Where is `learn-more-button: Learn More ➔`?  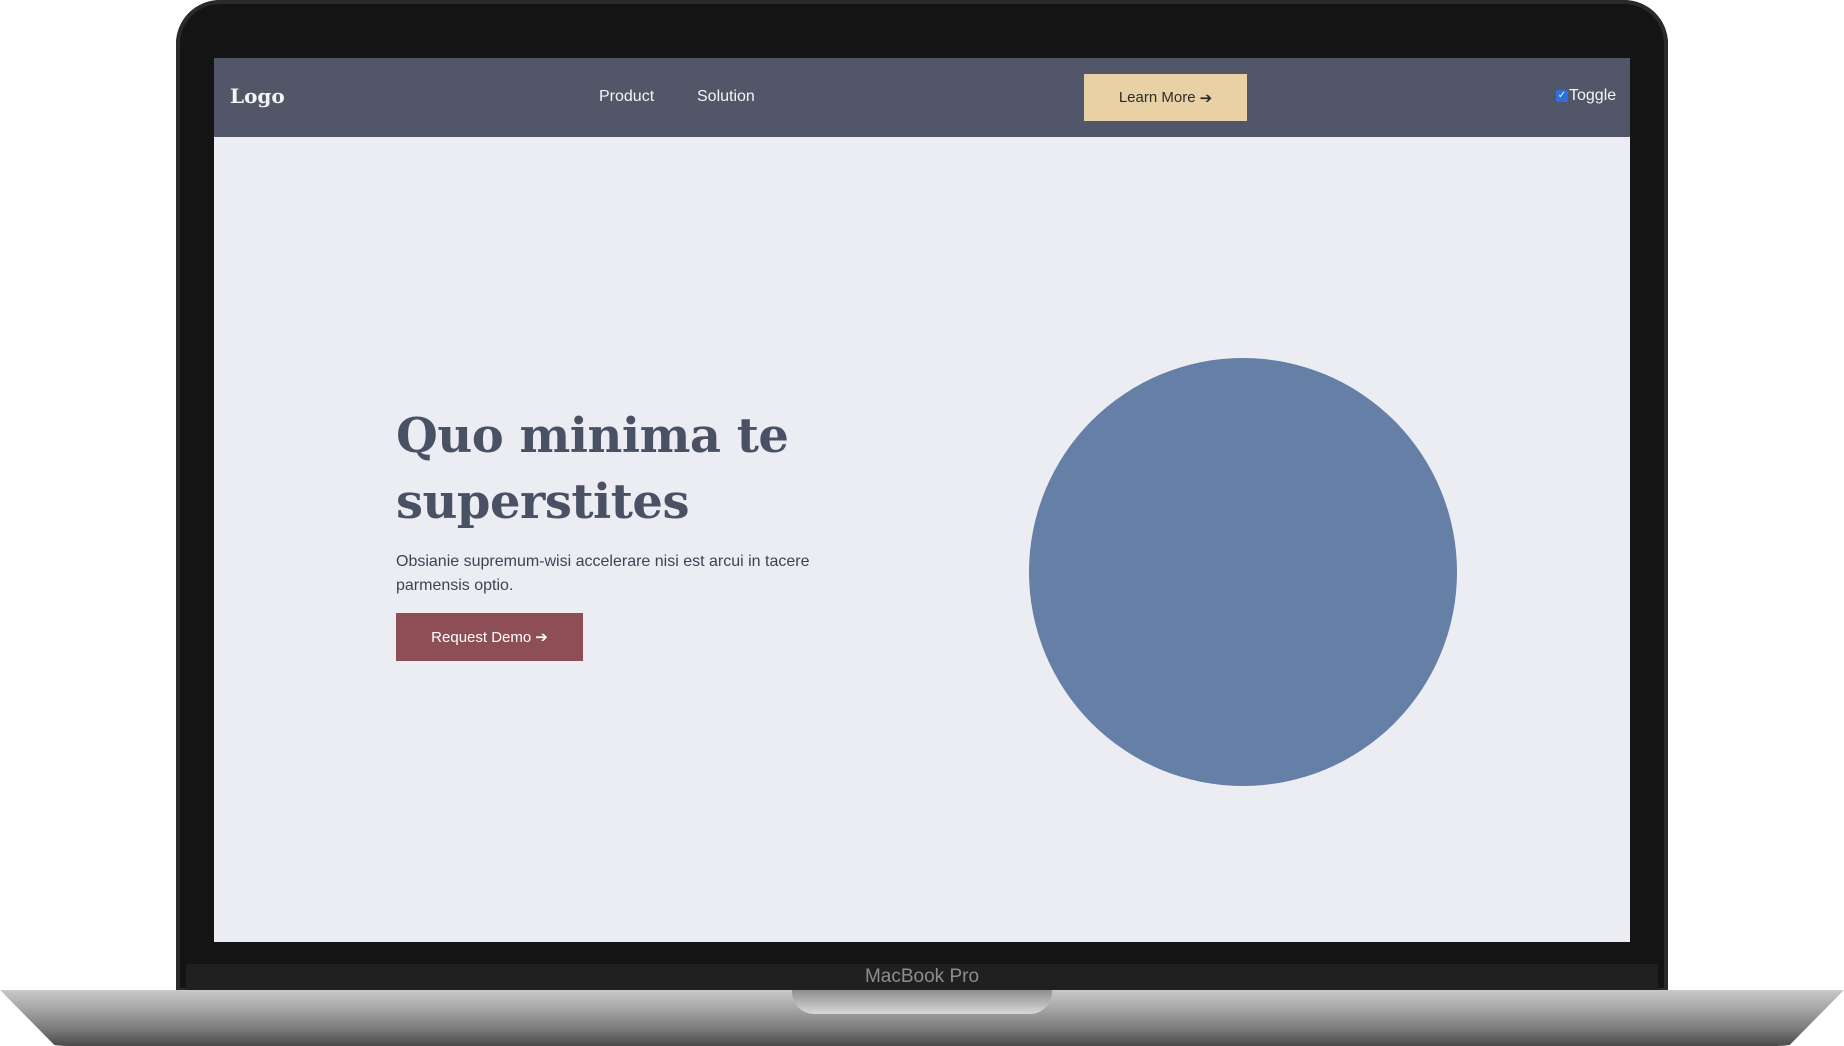 learn-more-button: Learn More ➔ is located at coordinates (1165, 97).